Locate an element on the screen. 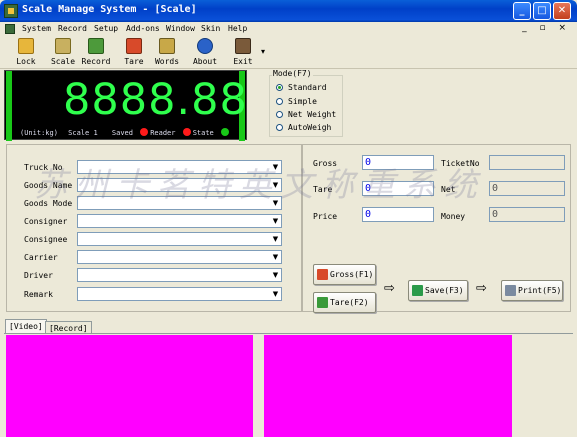 Image resolution: width=577 pixels, height=437 pixels. menu-system: System is located at coordinates (36, 28).